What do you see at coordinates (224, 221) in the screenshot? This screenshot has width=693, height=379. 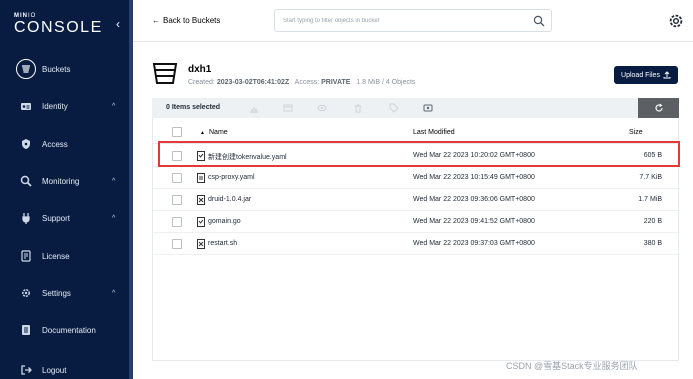 I see `file-name: gomain.go` at bounding box center [224, 221].